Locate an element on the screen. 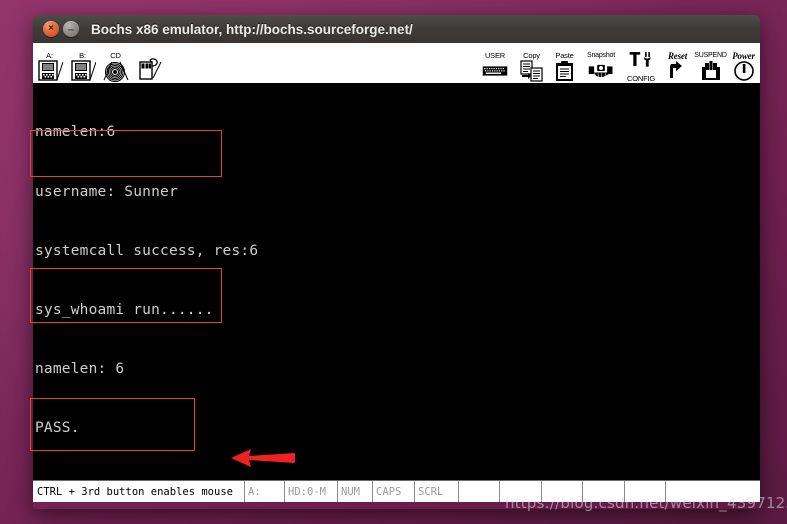  snapshot-icon is located at coordinates (600, 71).